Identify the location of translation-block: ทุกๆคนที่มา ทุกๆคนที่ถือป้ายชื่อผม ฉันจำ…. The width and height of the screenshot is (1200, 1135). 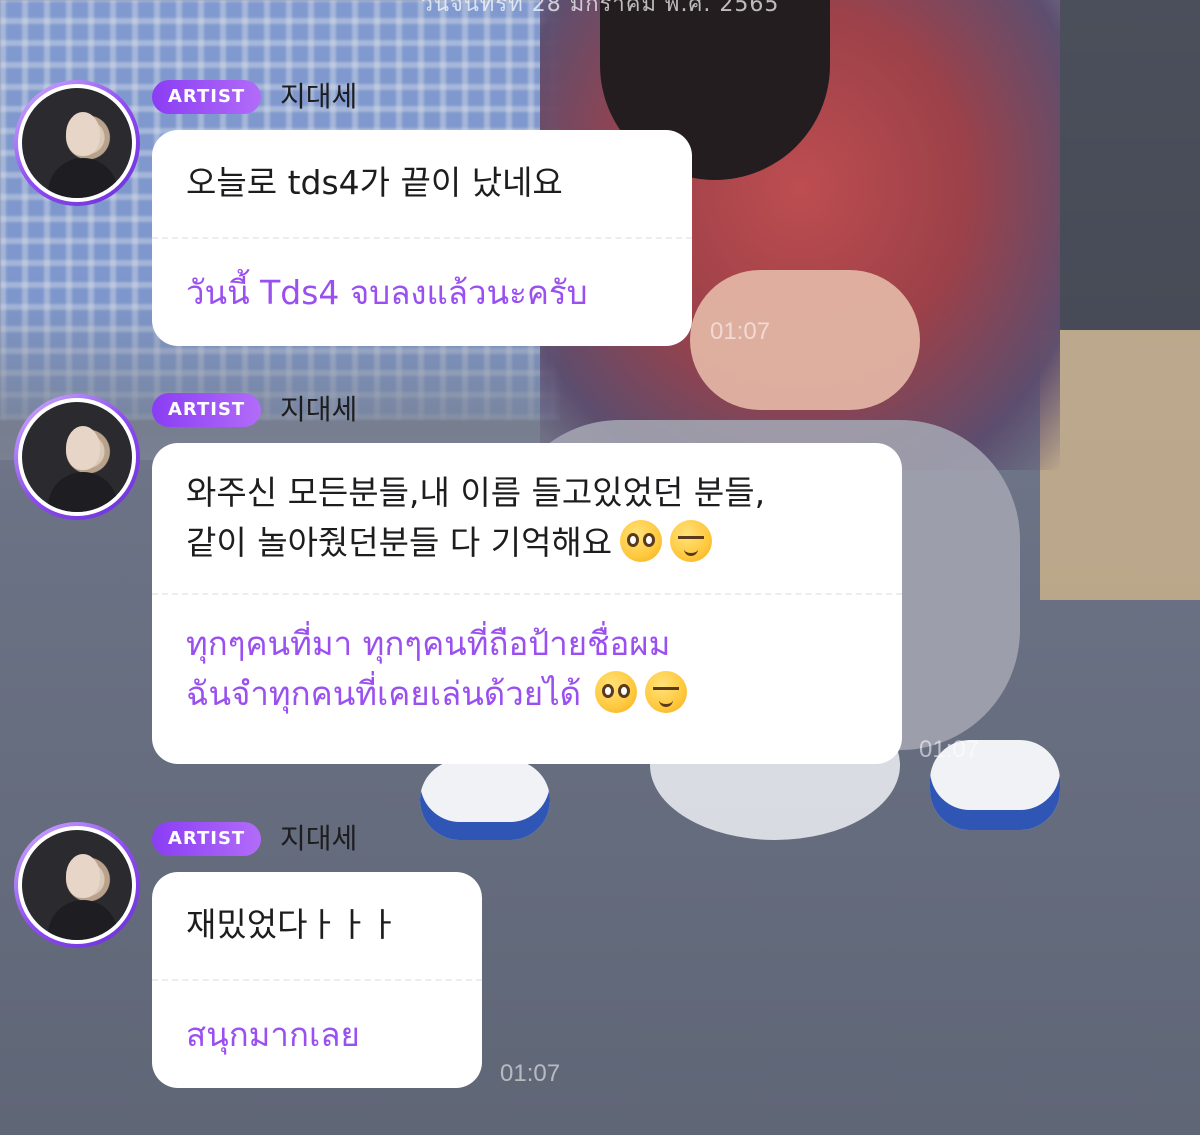
(527, 657).